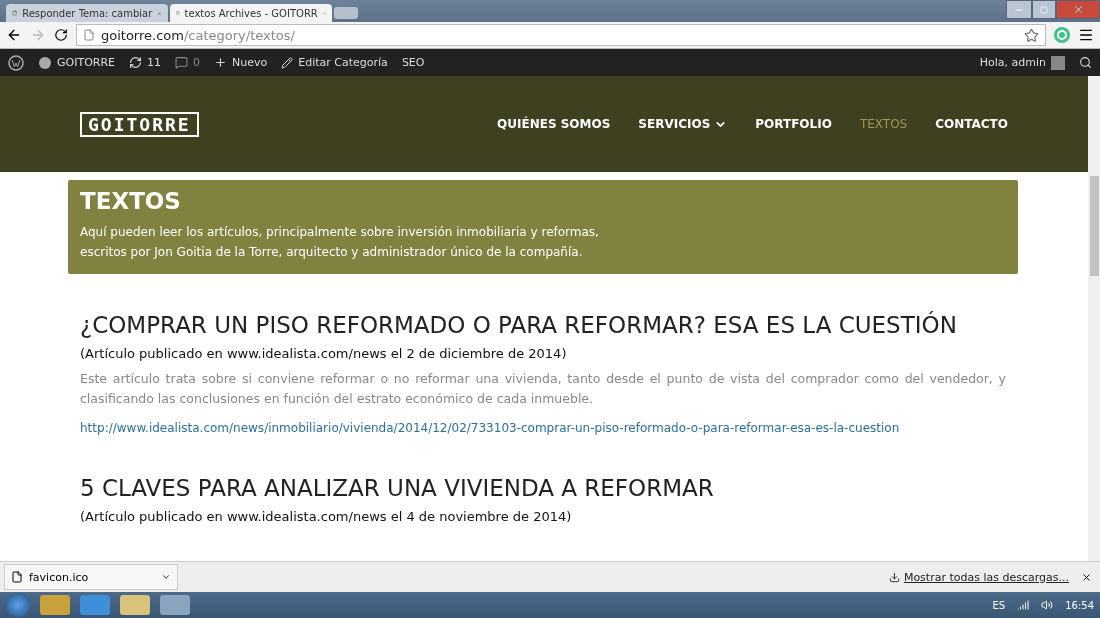 Image resolution: width=1100 pixels, height=618 pixels. I want to click on browser-tab: textos Archives - GOITORR, so click(251, 13).